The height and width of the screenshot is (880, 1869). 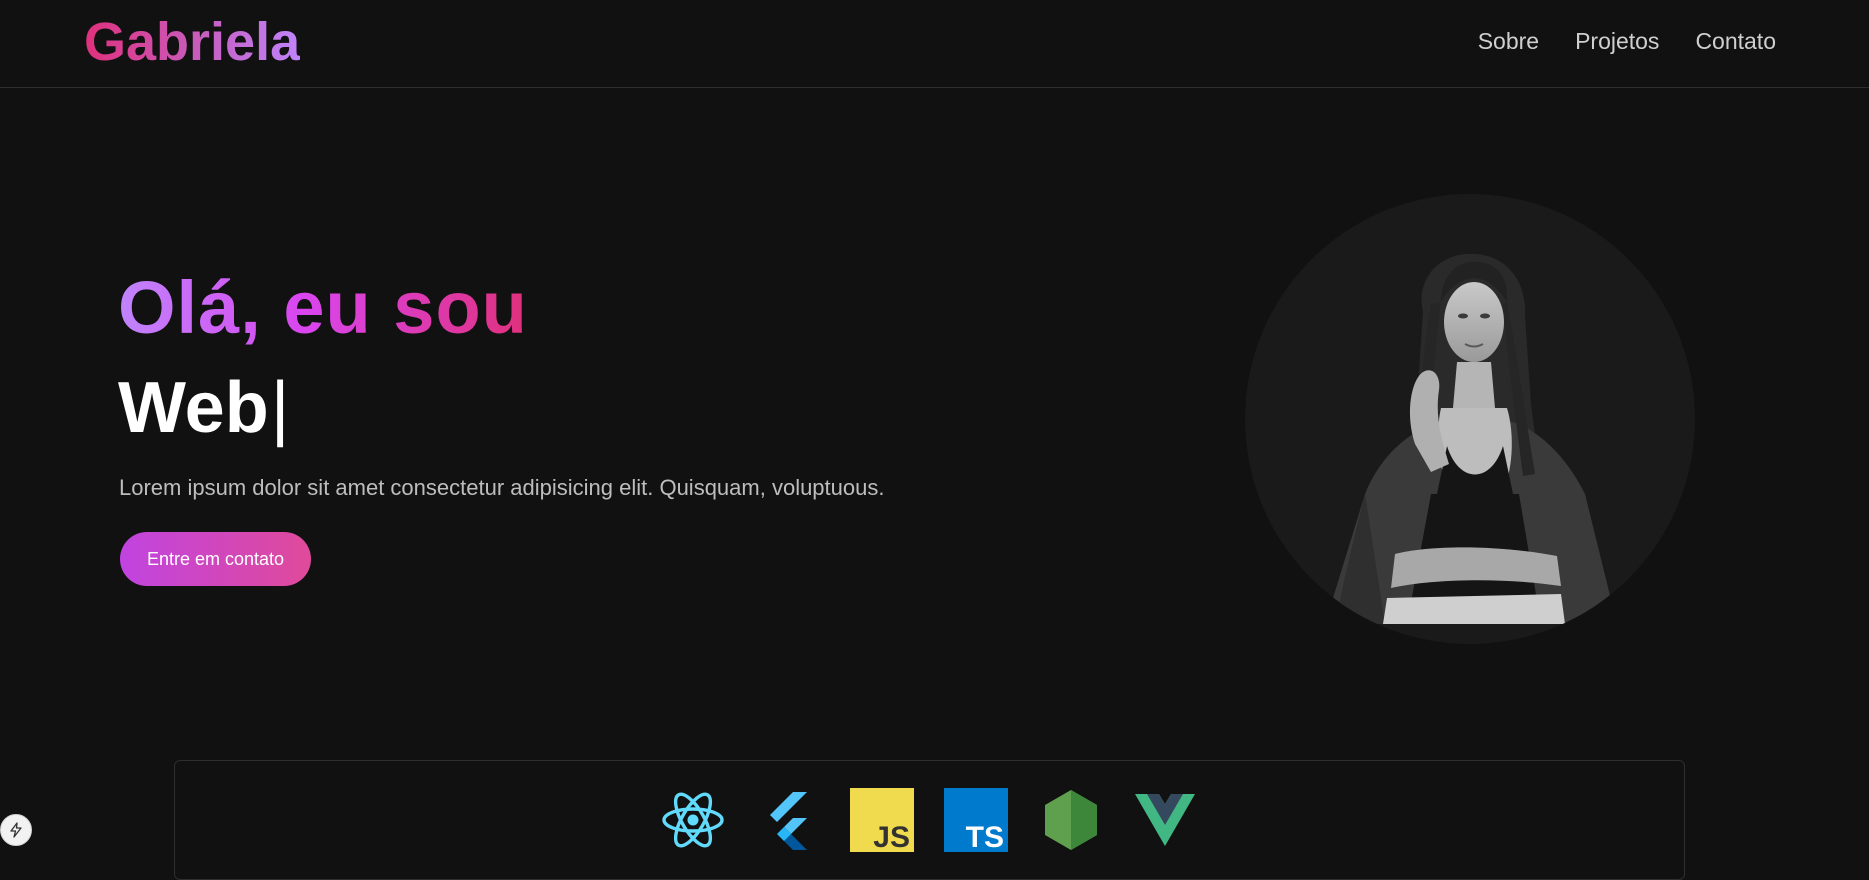 I want to click on logo: Gabriela, so click(x=192, y=42).